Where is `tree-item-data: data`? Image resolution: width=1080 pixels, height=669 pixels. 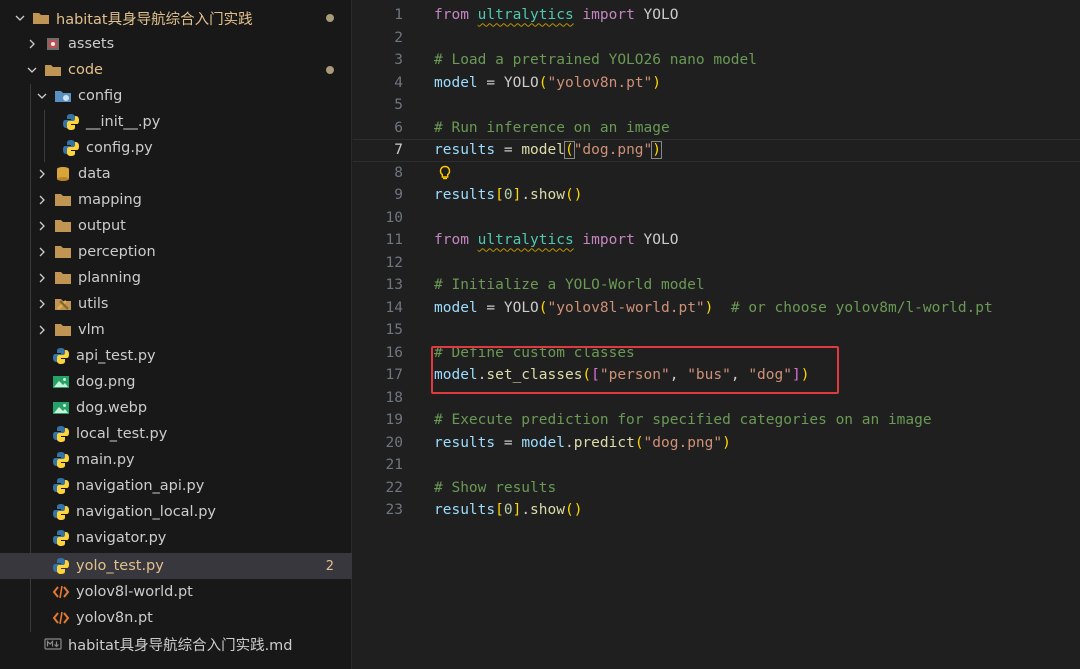 tree-item-data: data is located at coordinates (176, 174).